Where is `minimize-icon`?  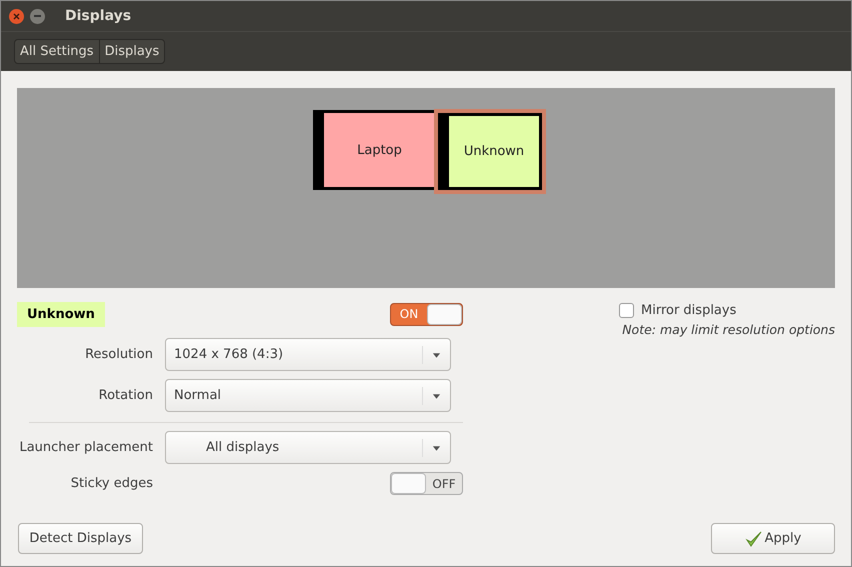
minimize-icon is located at coordinates (37, 16).